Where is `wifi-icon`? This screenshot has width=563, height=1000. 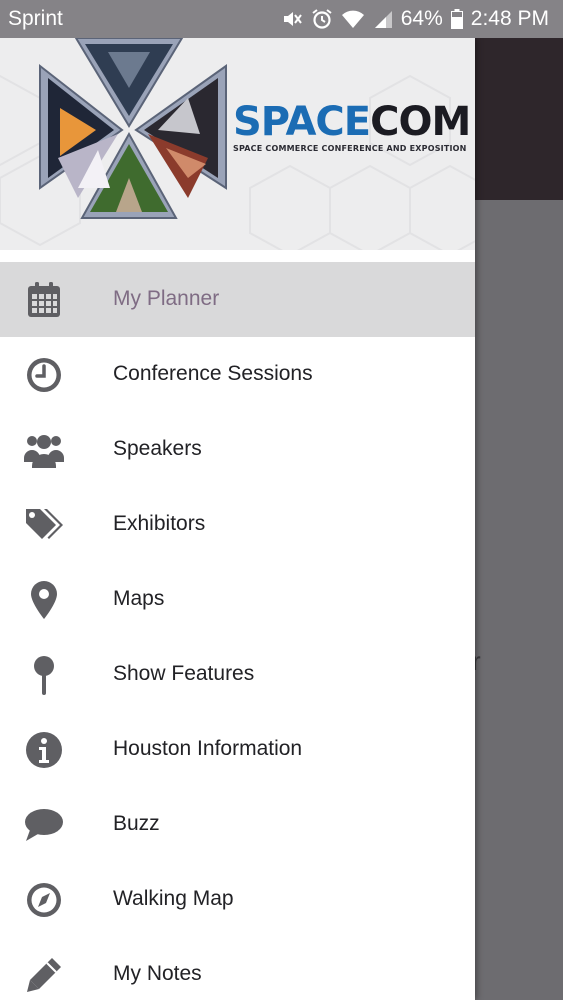
wifi-icon is located at coordinates (353, 19).